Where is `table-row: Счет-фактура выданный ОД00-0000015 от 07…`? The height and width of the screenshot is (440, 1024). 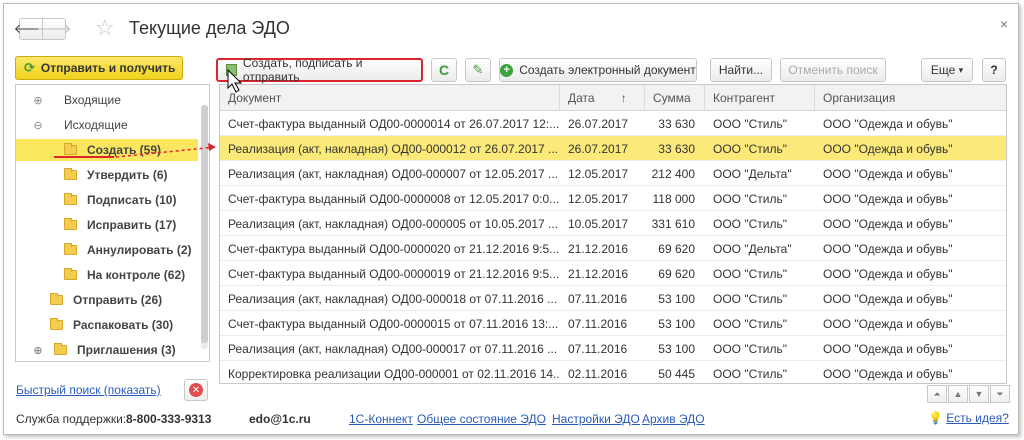 table-row: Счет-фактура выданный ОД00-0000015 от 07… is located at coordinates (613, 323).